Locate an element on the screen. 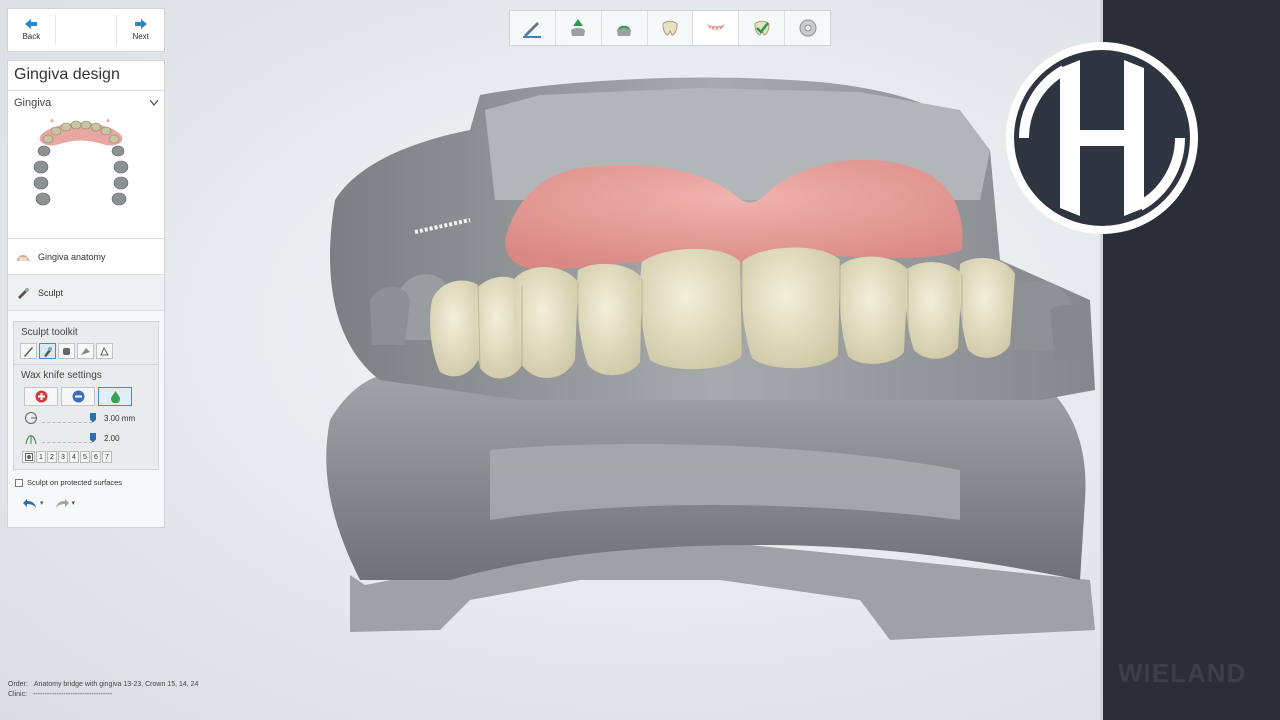 This screenshot has height=720, width=1280. morph-tool-button is located at coordinates (85, 351).